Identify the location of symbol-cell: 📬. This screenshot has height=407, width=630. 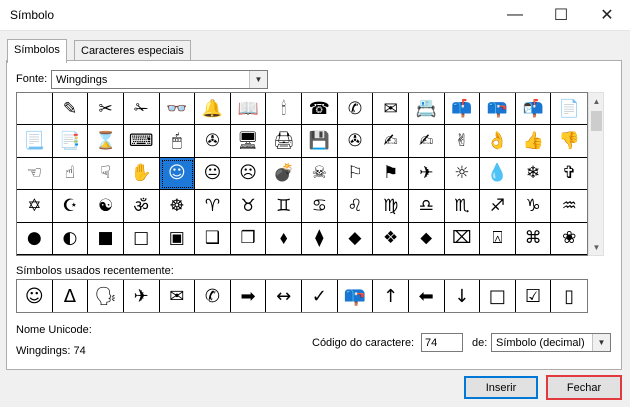
(533, 109).